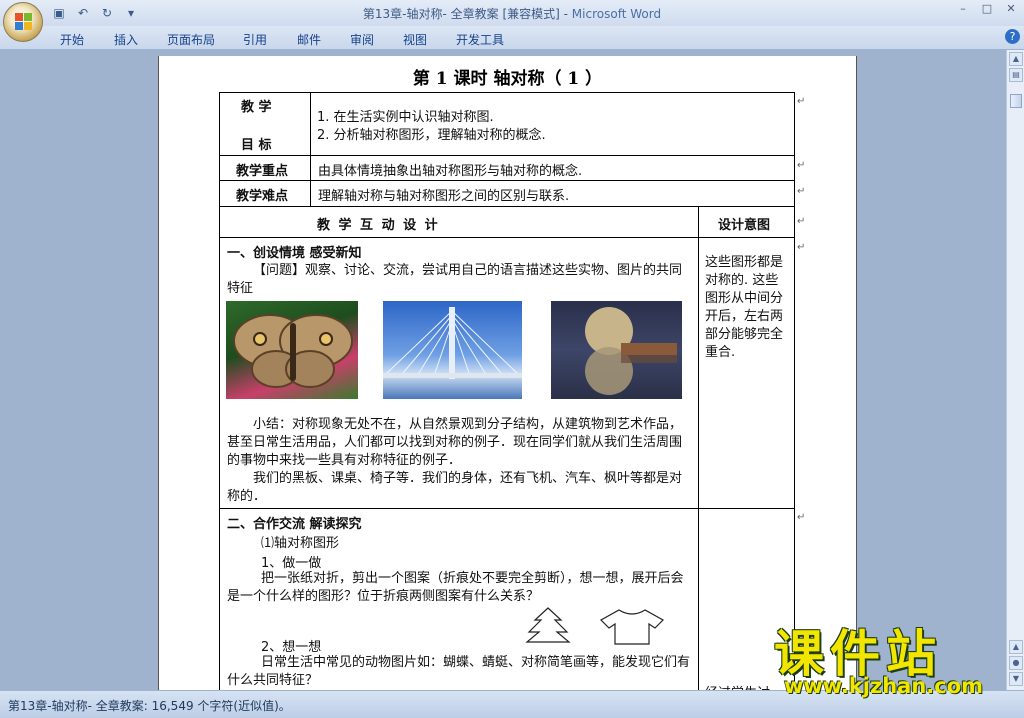 This screenshot has height=718, width=1024. What do you see at coordinates (256, 145) in the screenshot?
I see `goal-label-2: 目 标` at bounding box center [256, 145].